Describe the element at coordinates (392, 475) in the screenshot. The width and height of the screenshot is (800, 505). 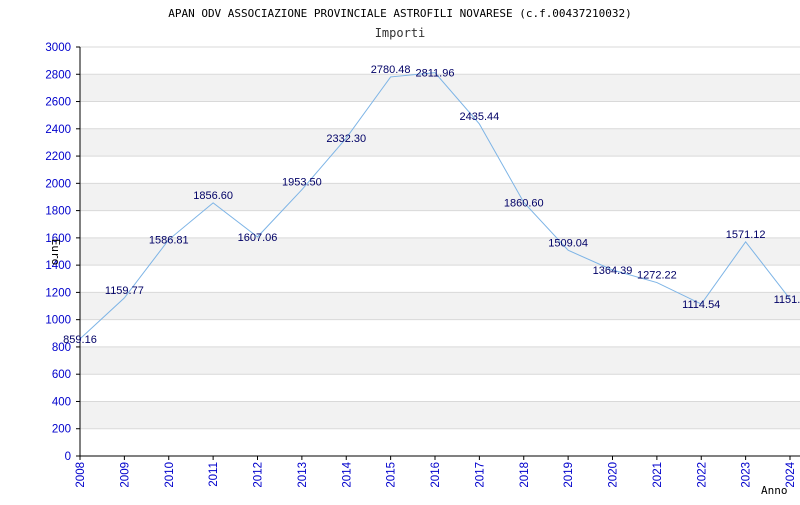
I see `x-tick-label: 2015` at that location.